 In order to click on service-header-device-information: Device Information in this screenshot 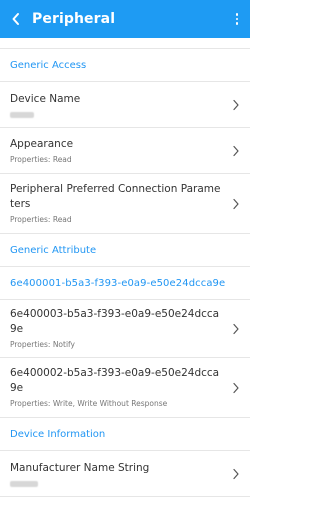, I will do `click(125, 434)`.